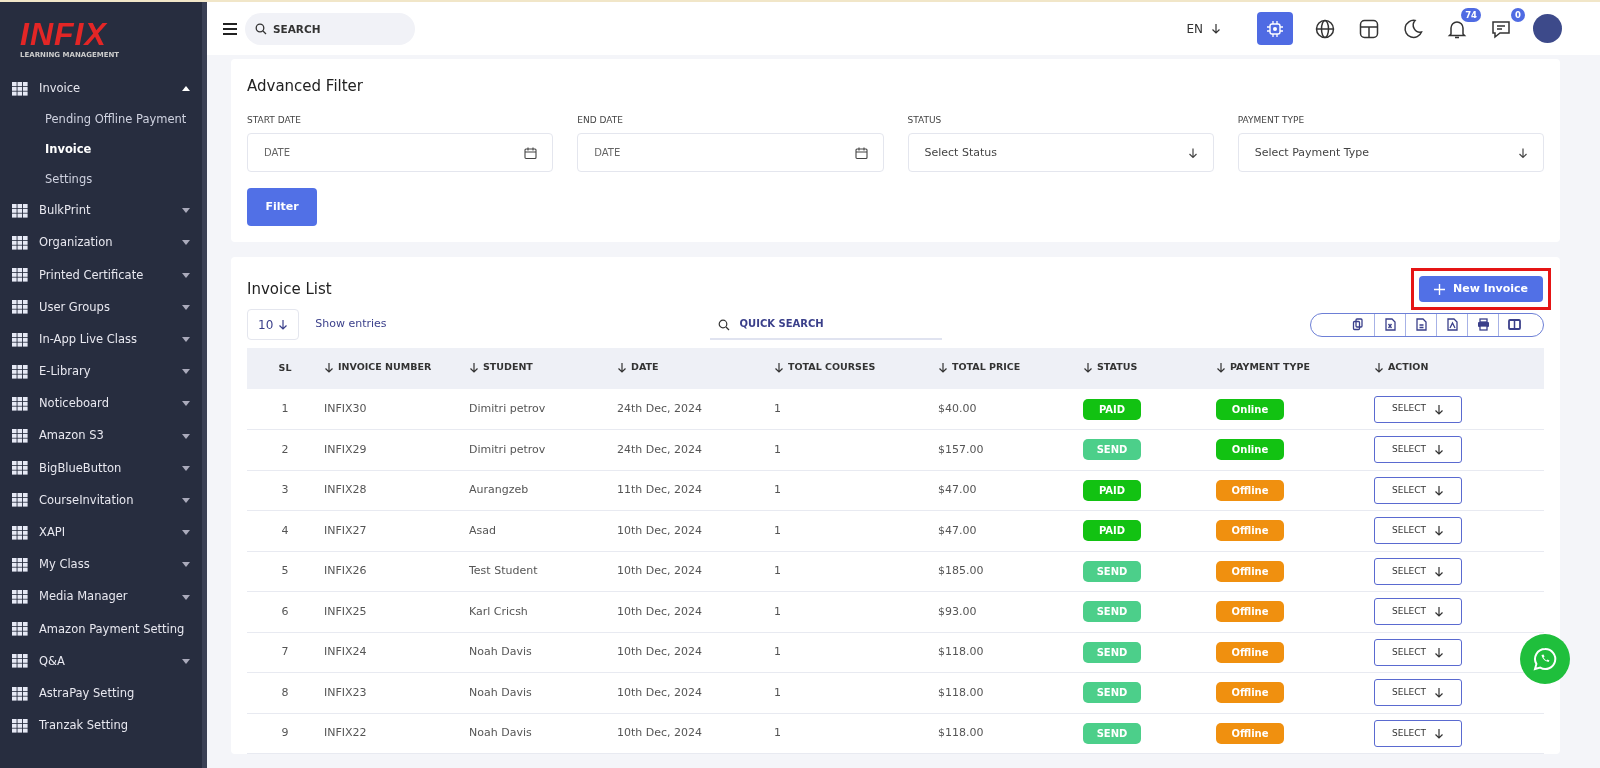 The image size is (1600, 768). Describe the element at coordinates (101, 149) in the screenshot. I see `sidebar-subitem: Invoice` at that location.